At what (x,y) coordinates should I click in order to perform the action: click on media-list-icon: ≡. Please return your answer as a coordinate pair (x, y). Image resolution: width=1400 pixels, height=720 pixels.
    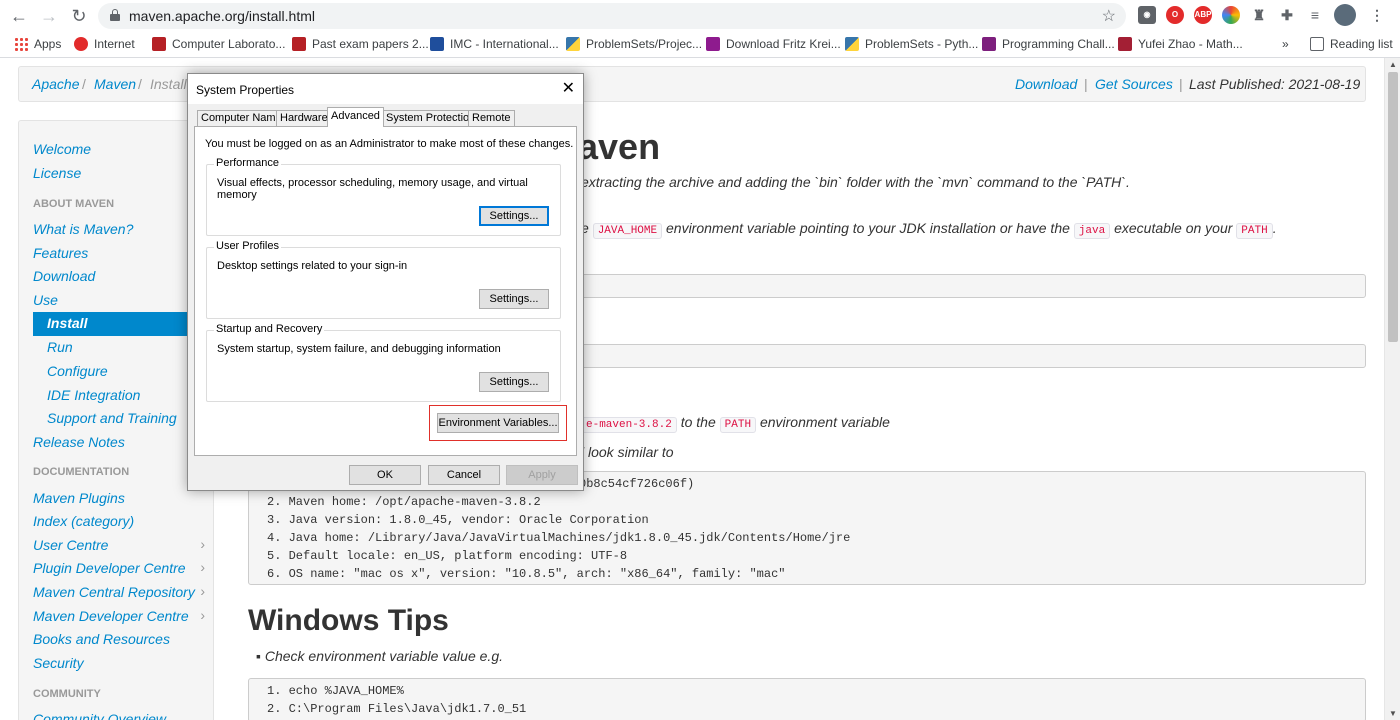
    Looking at the image, I should click on (1315, 15).